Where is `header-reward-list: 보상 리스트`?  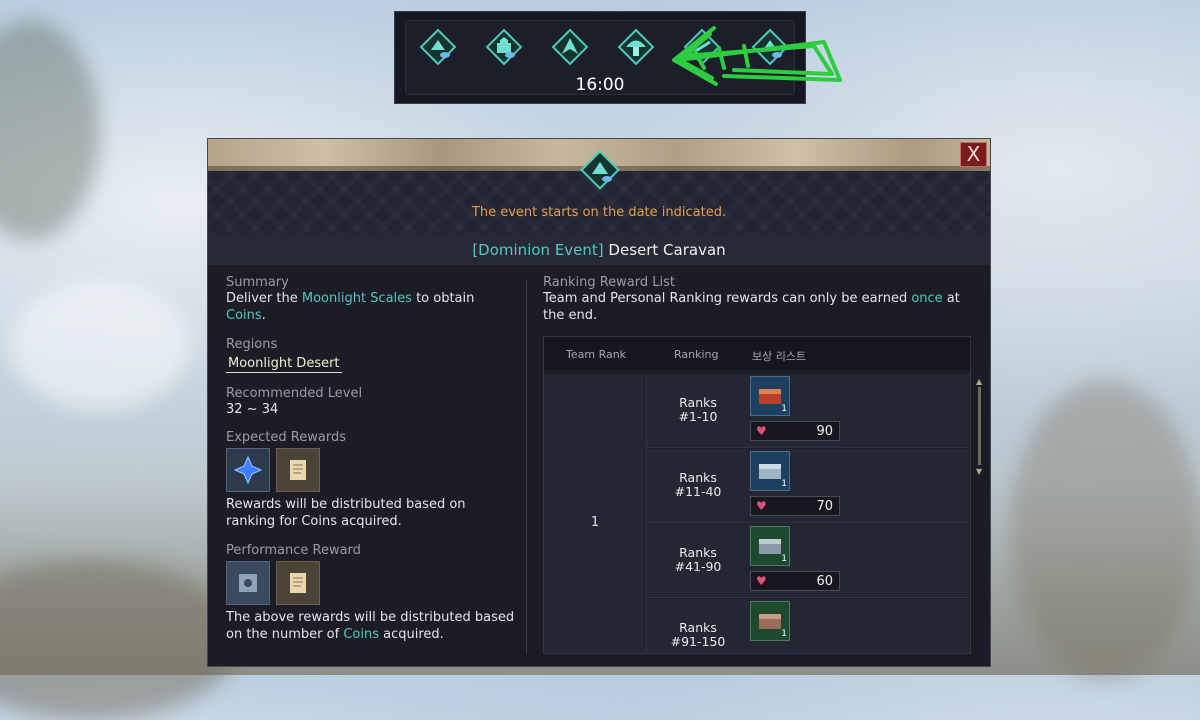
header-reward-list: 보상 리스트 is located at coordinates (779, 356).